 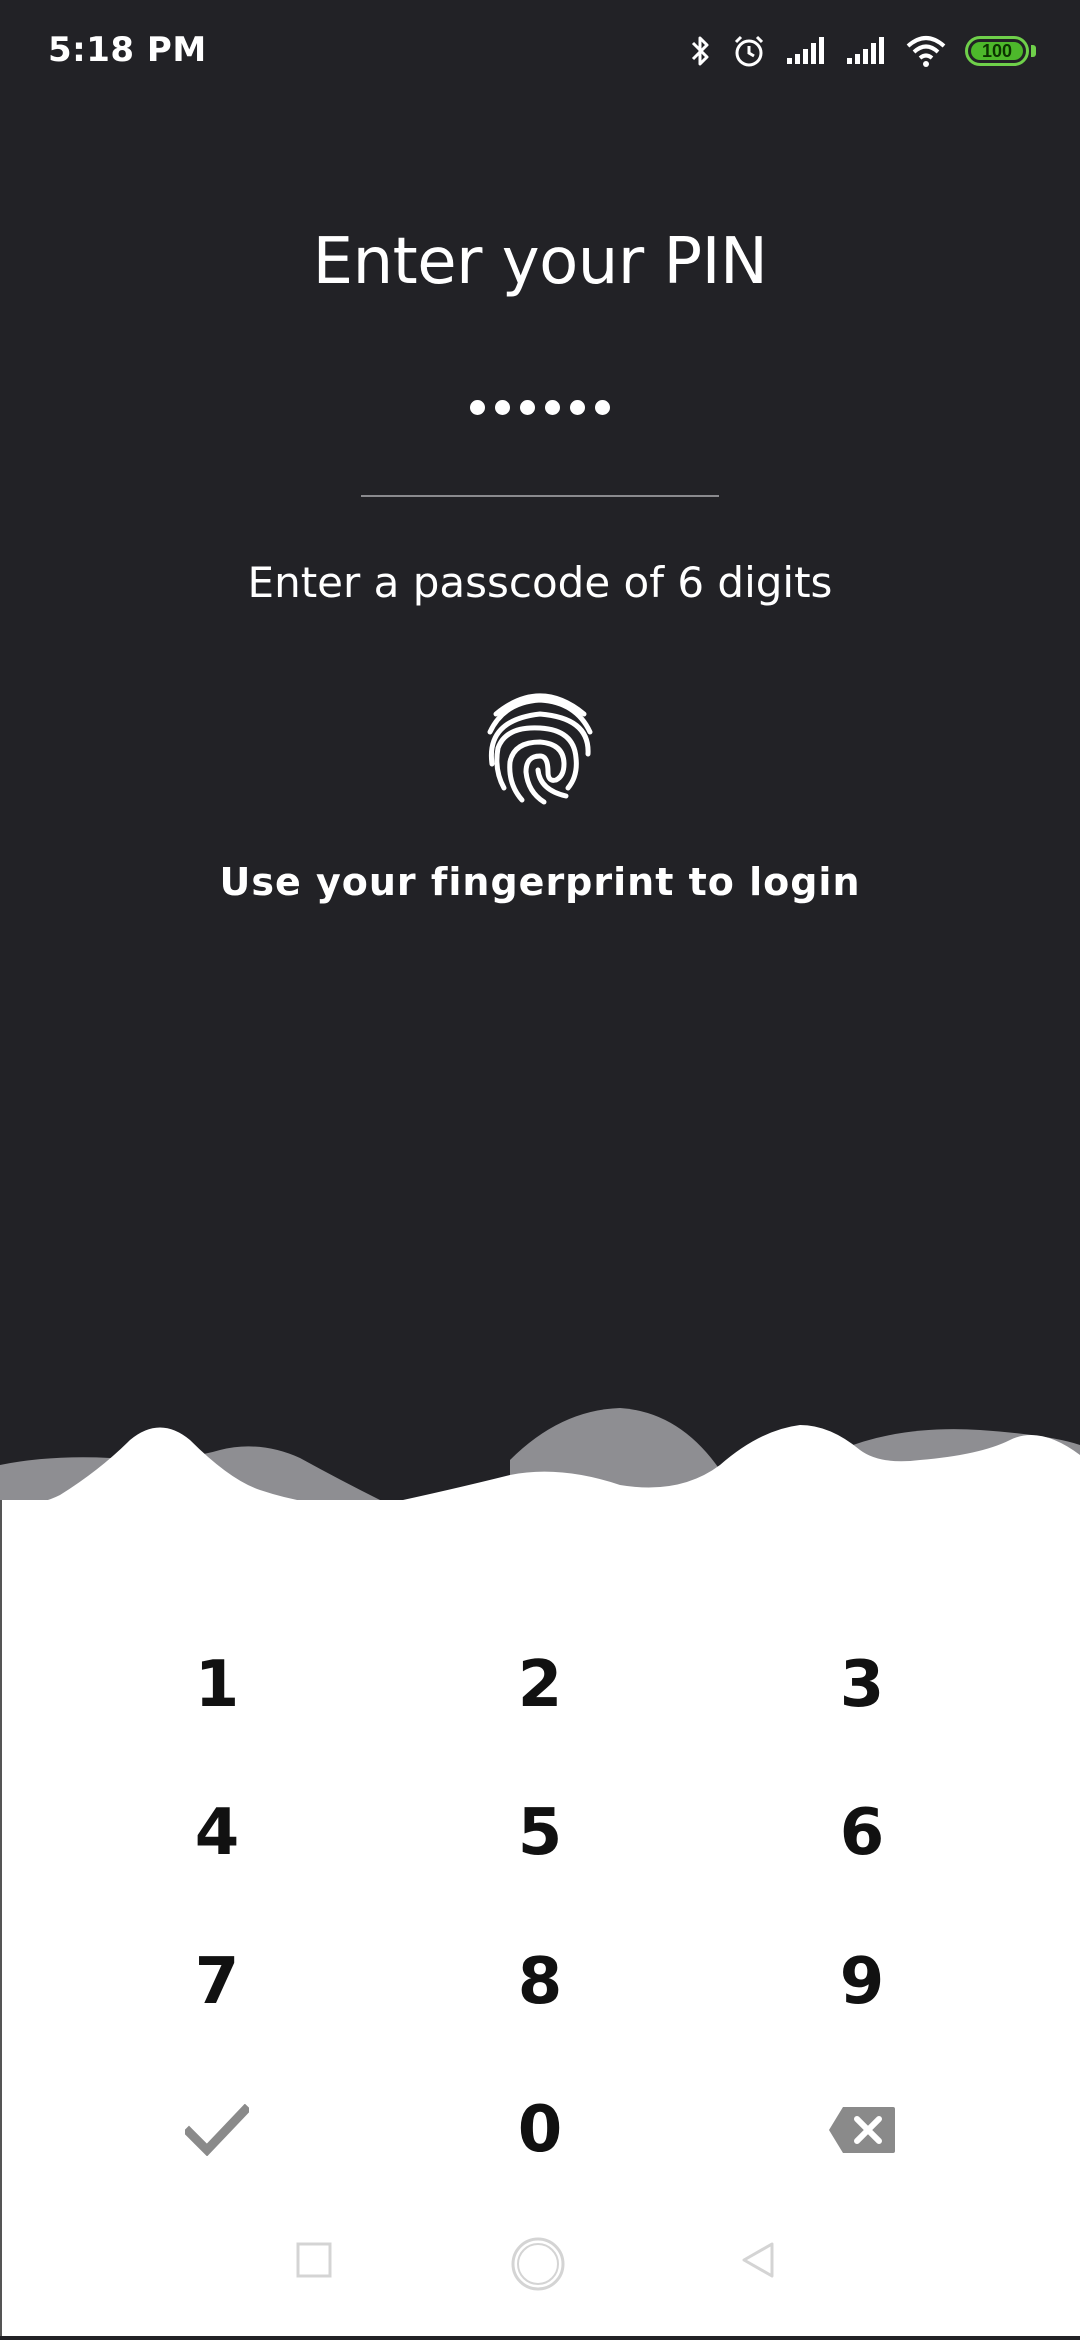 I want to click on navigation-bar, so click(x=540, y=2280).